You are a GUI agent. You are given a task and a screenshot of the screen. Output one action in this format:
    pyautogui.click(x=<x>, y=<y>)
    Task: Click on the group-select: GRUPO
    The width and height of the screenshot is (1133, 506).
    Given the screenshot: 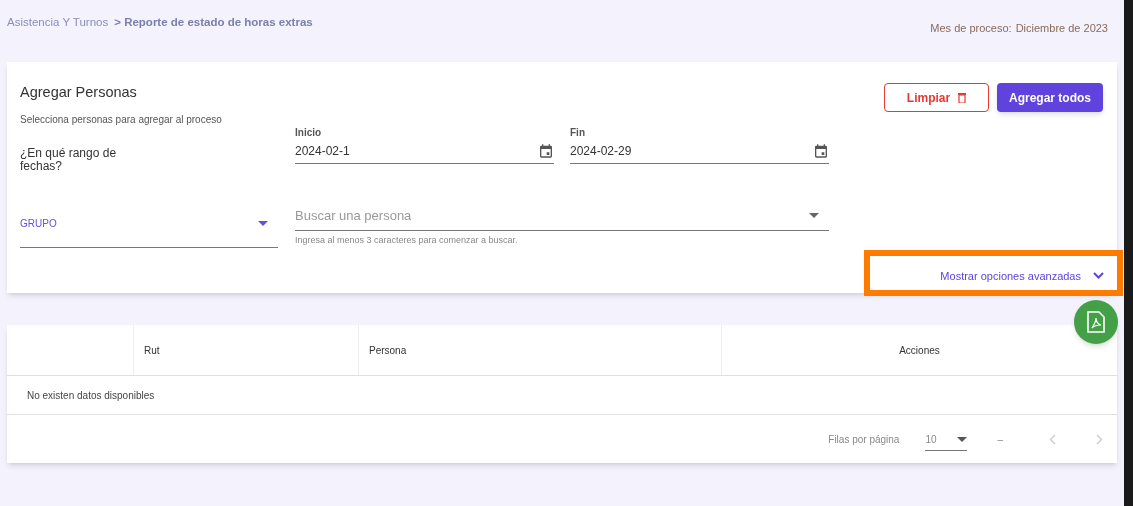 What is the action you would take?
    pyautogui.click(x=149, y=226)
    